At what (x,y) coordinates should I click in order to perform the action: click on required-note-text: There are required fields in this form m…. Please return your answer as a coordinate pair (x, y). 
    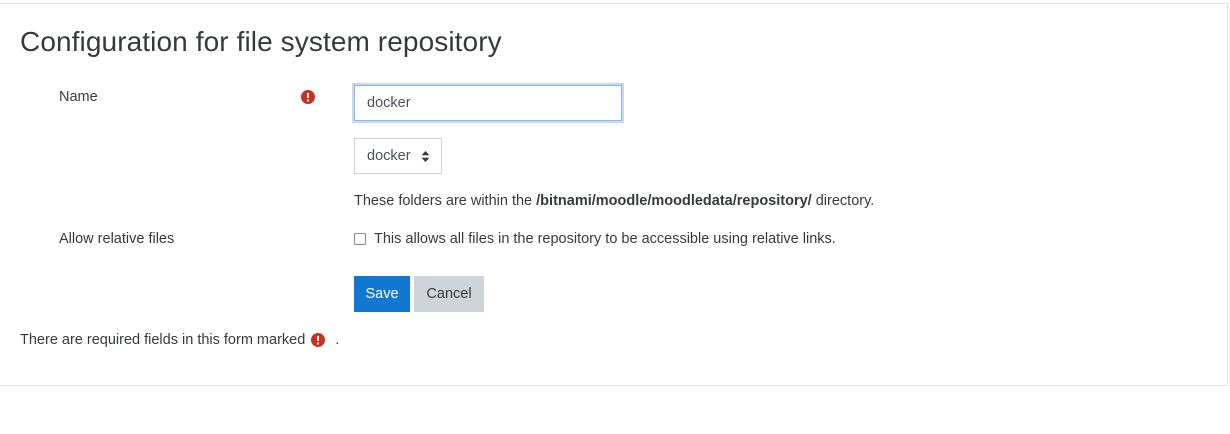
    Looking at the image, I should click on (163, 340).